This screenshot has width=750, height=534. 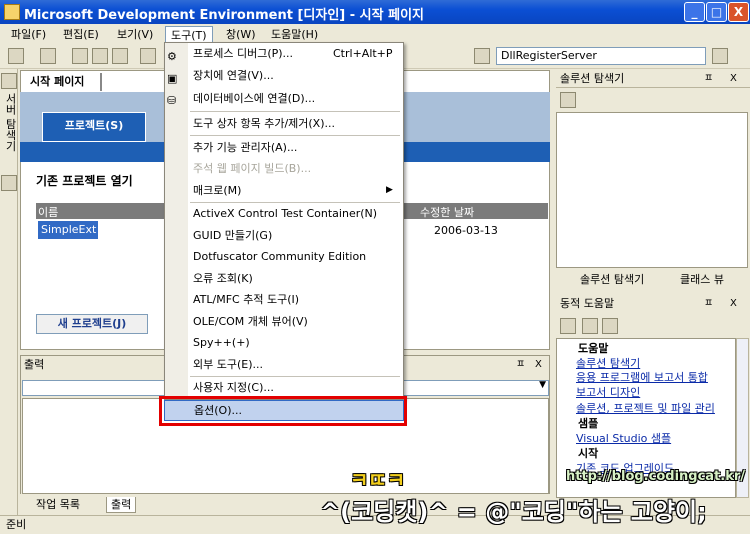 I want to click on menu-item-label: 매크로(M), so click(x=217, y=190).